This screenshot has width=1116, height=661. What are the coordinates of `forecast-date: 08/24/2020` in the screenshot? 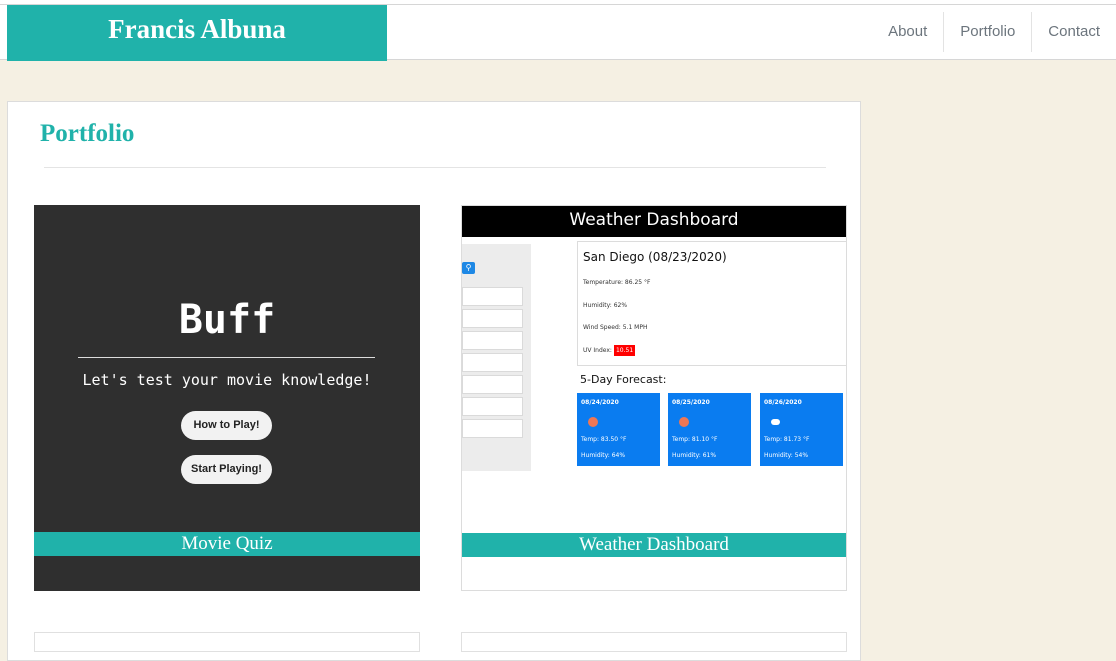 It's located at (600, 402).